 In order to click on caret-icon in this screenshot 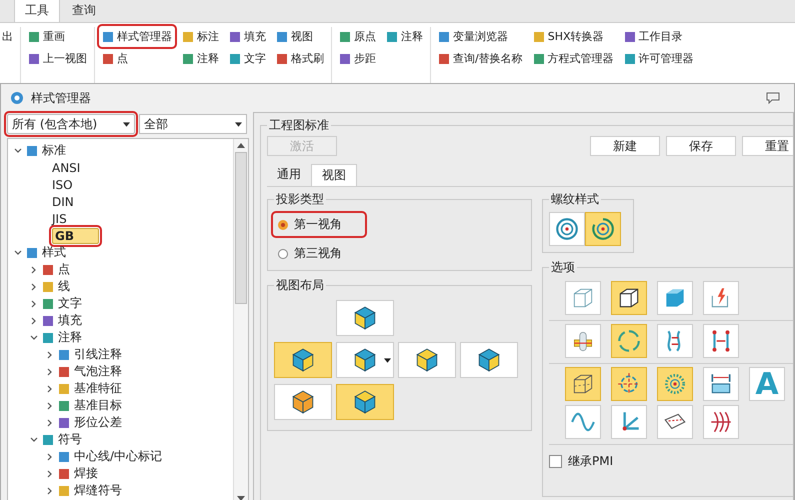, I will do `click(238, 124)`.